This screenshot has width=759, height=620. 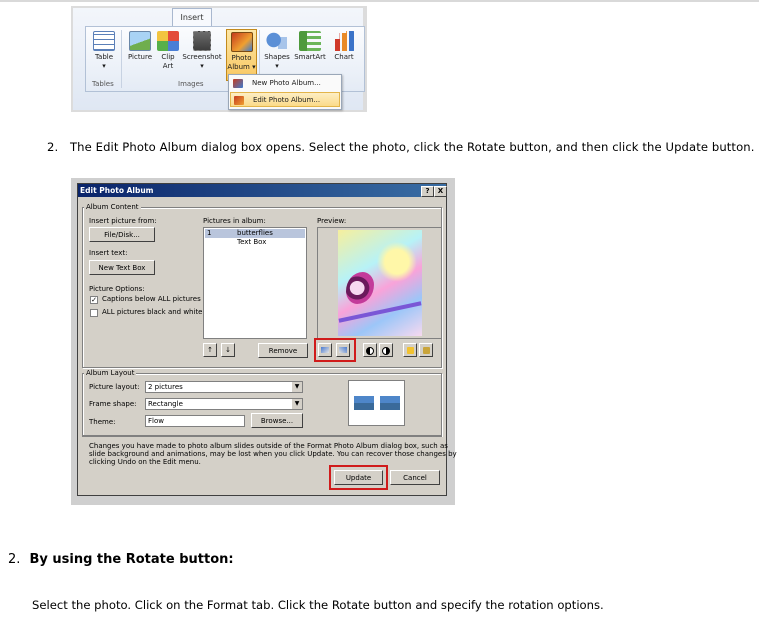 What do you see at coordinates (358, 477) in the screenshot?
I see `update-highlight` at bounding box center [358, 477].